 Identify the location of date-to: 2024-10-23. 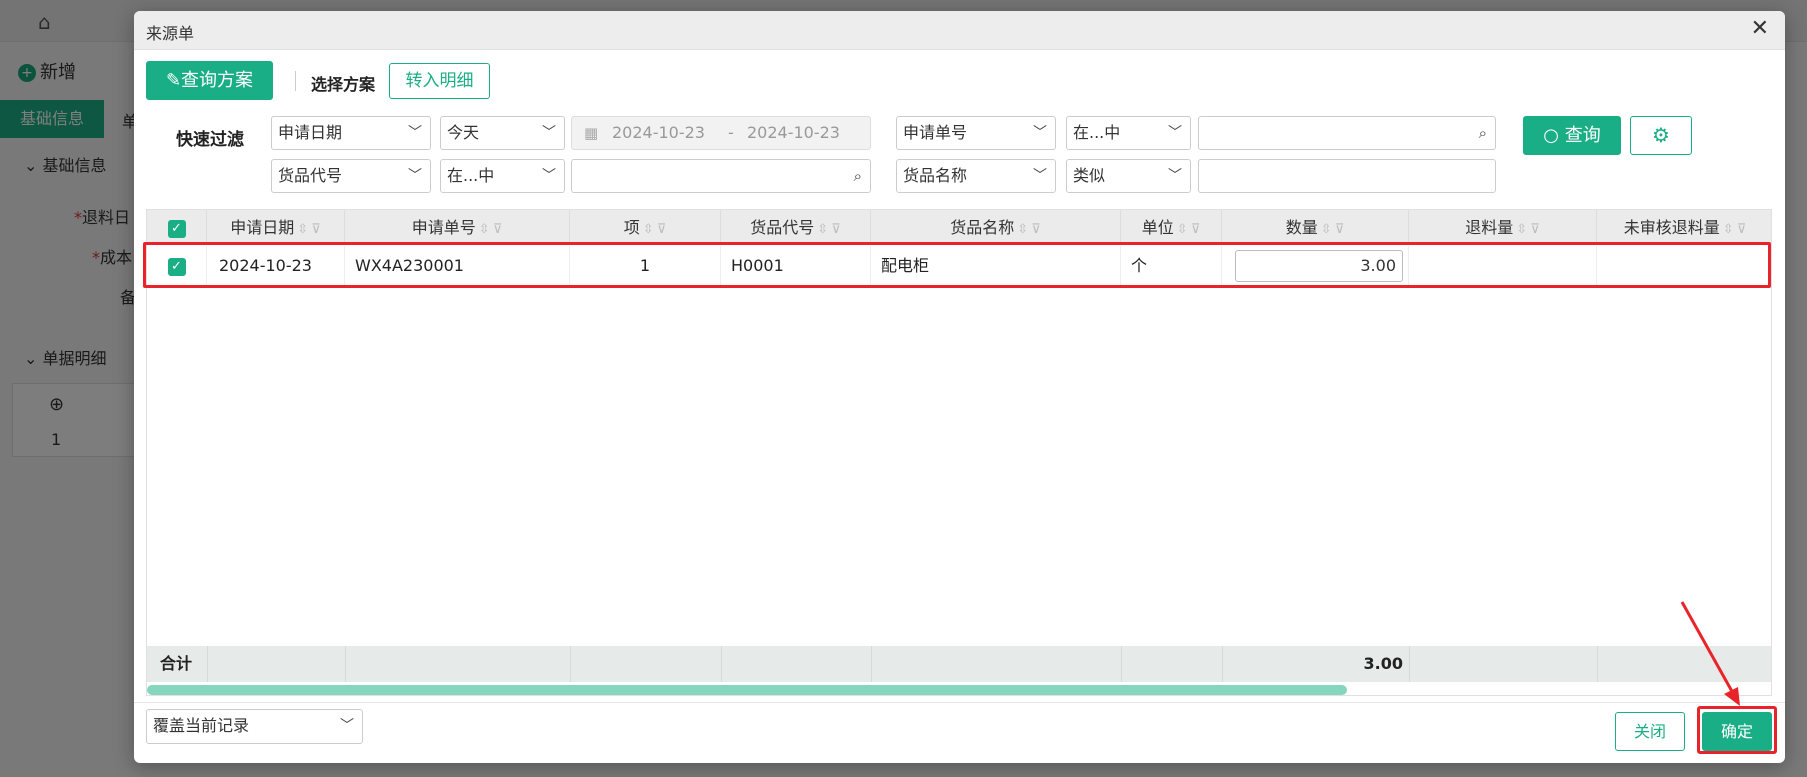
(793, 132).